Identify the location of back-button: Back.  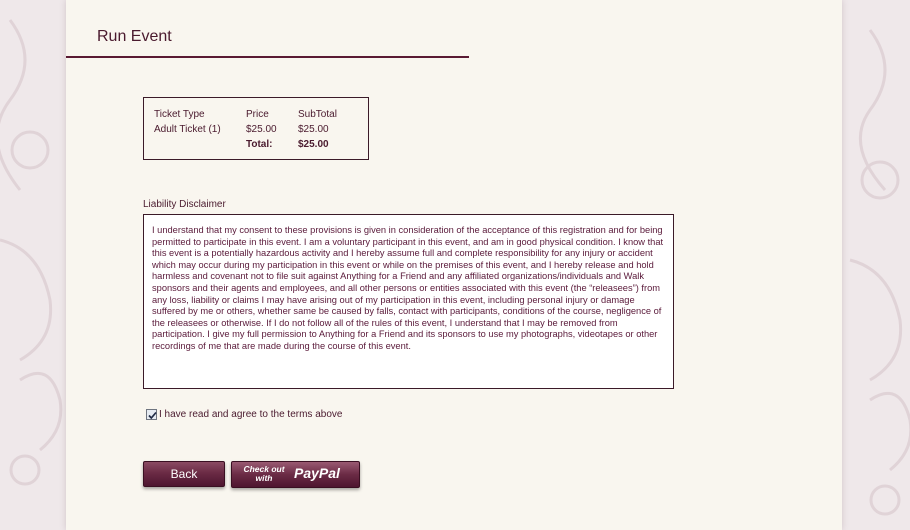
(184, 474).